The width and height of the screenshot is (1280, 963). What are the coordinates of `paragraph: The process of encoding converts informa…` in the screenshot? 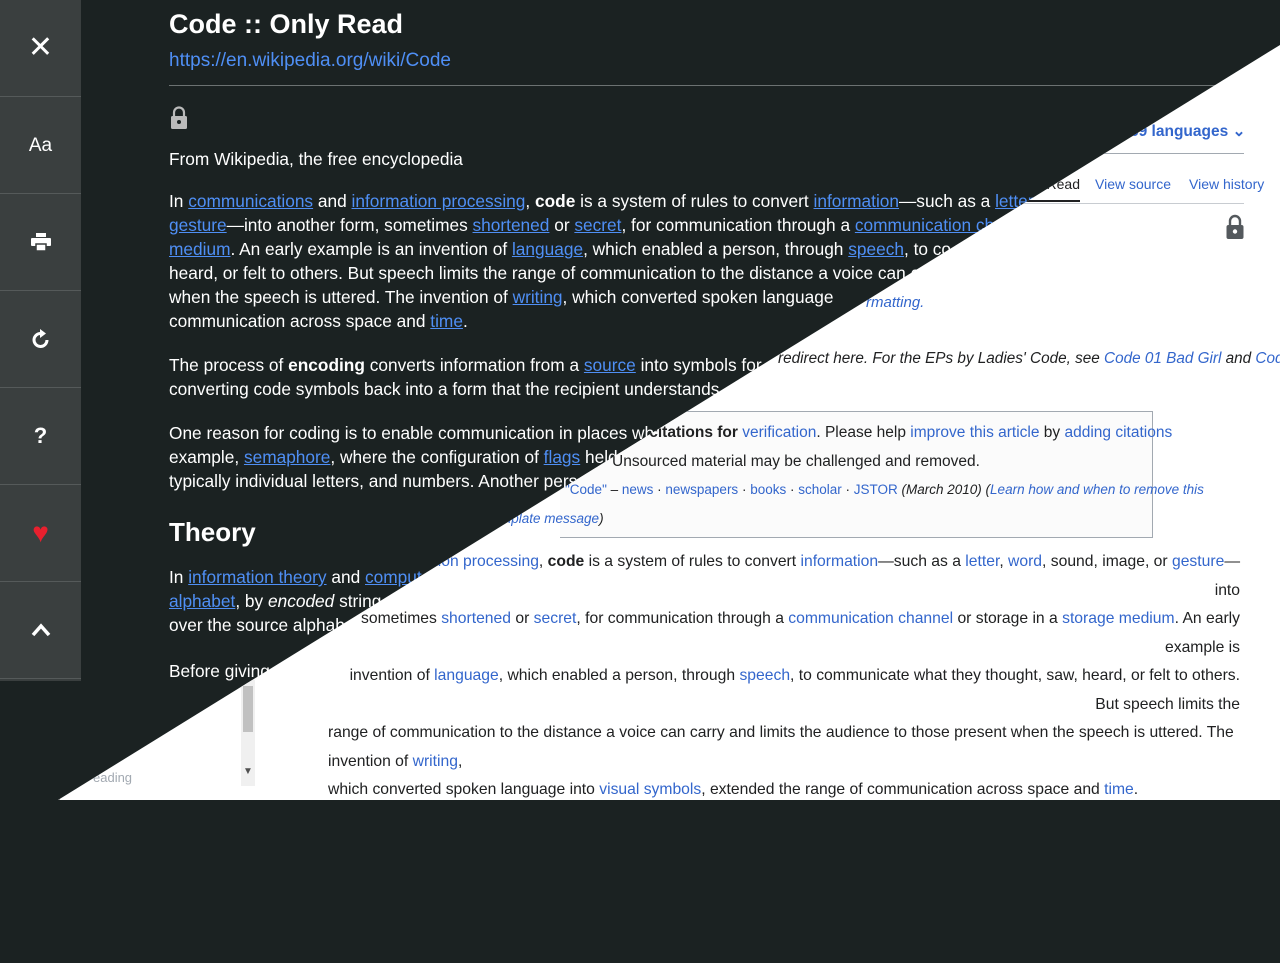 It's located at (779, 854).